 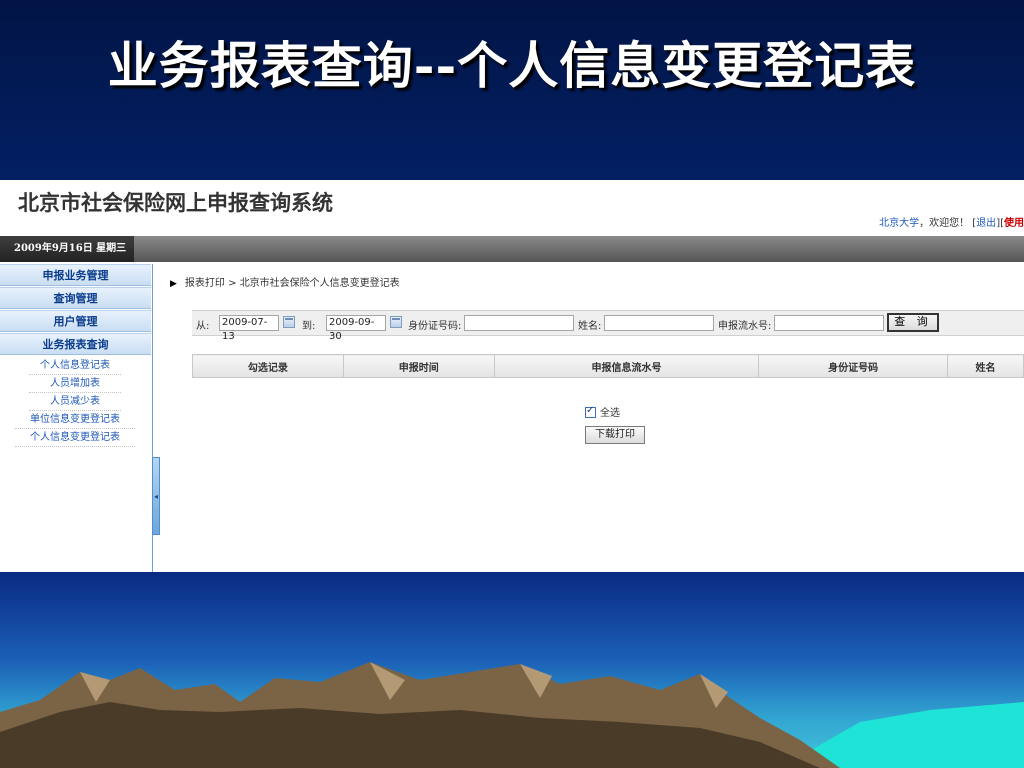 I want to click on system-logo: 北京市社会保险网上申报查询系统, so click(x=175, y=203).